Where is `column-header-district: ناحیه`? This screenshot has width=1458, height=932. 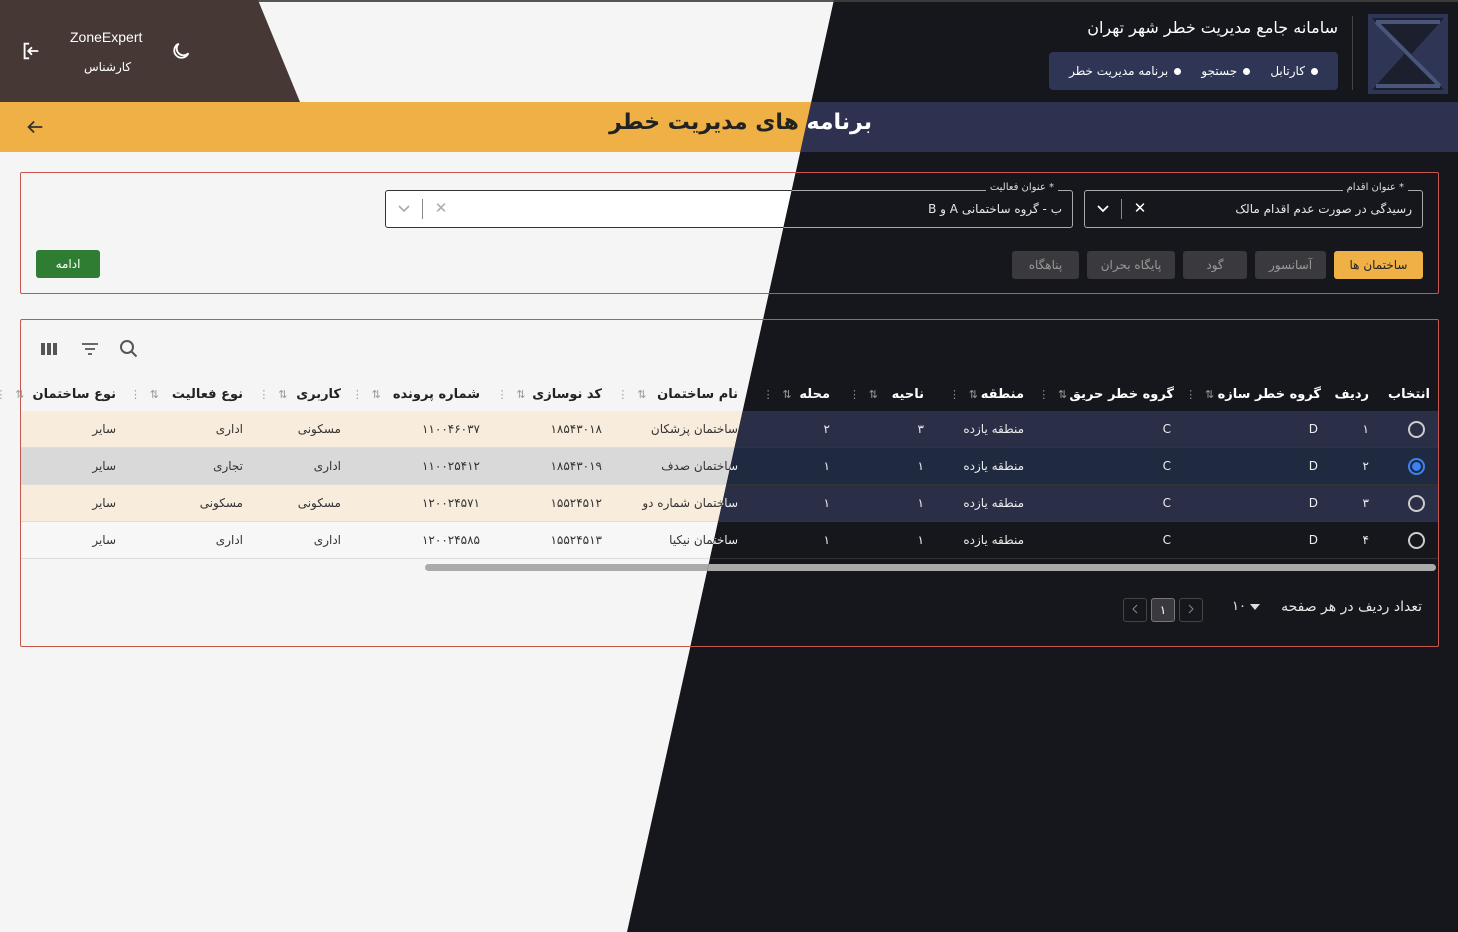
column-header-district: ناحیه is located at coordinates (908, 395).